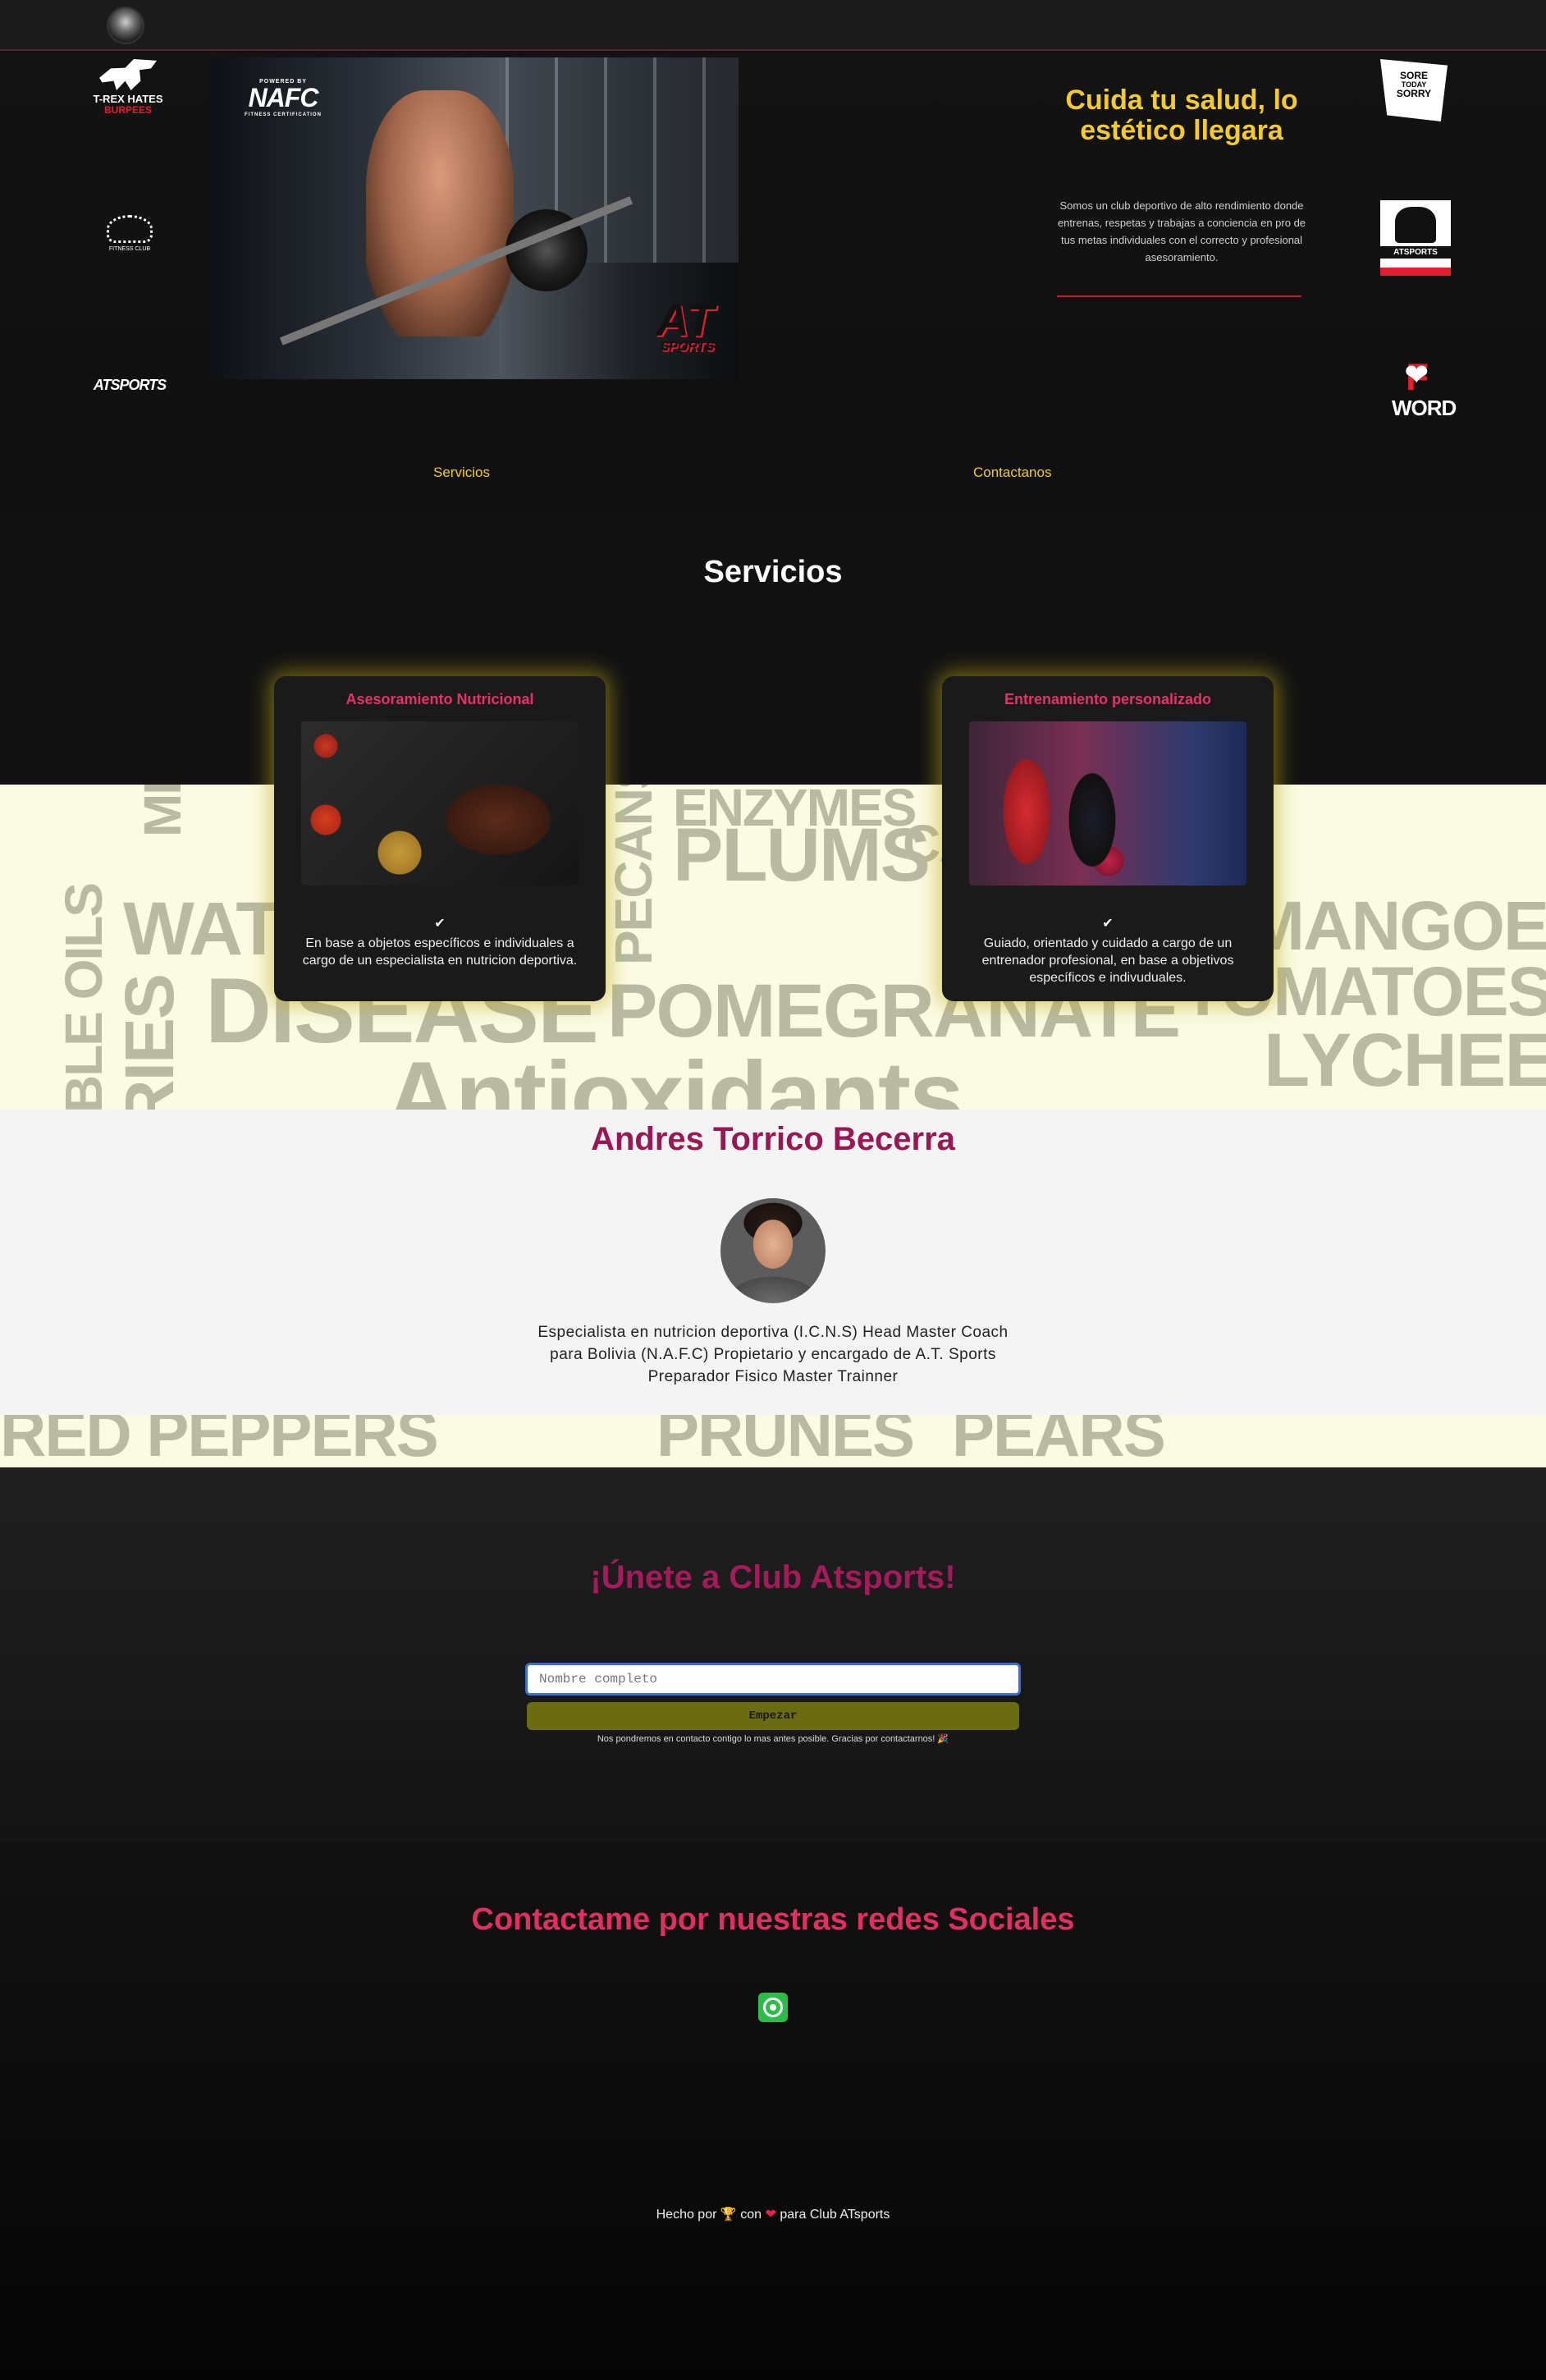 The height and width of the screenshot is (2380, 1546). I want to click on atsports-logo: ATSPORTS, so click(130, 389).